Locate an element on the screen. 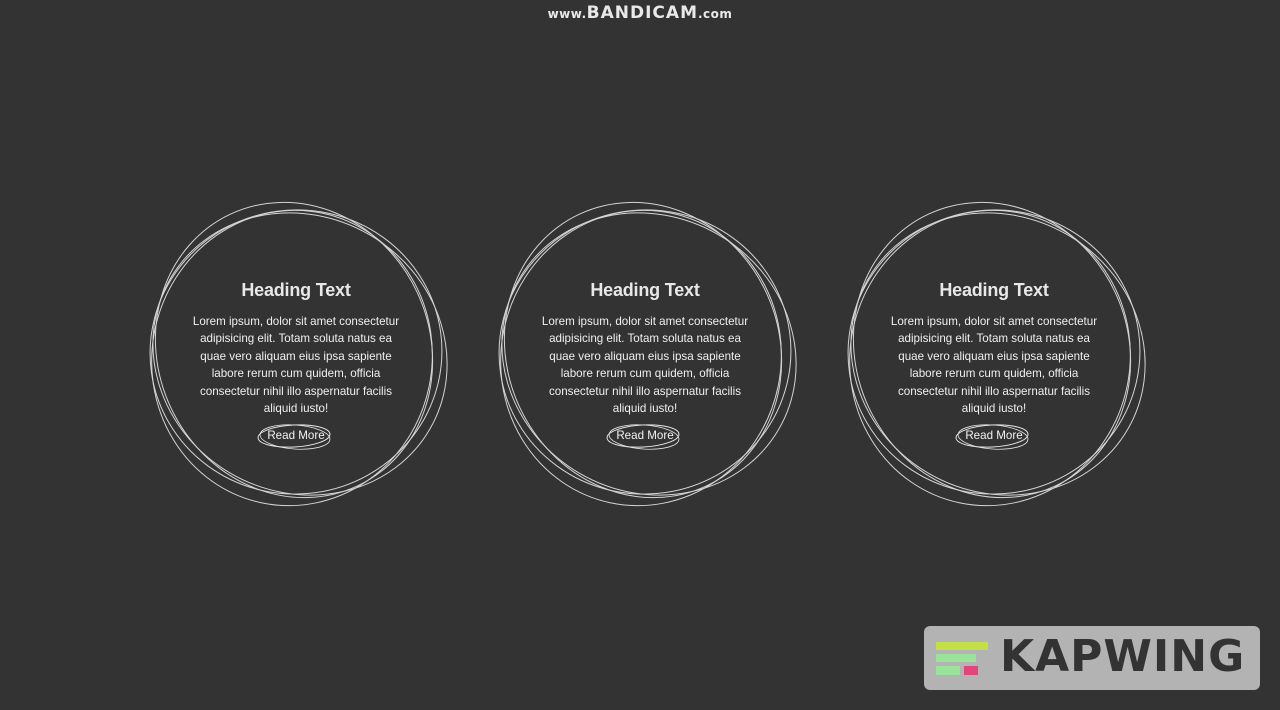 This screenshot has width=1280, height=710. bandicam-watermark: www.BANDICAM.com is located at coordinates (640, 13).